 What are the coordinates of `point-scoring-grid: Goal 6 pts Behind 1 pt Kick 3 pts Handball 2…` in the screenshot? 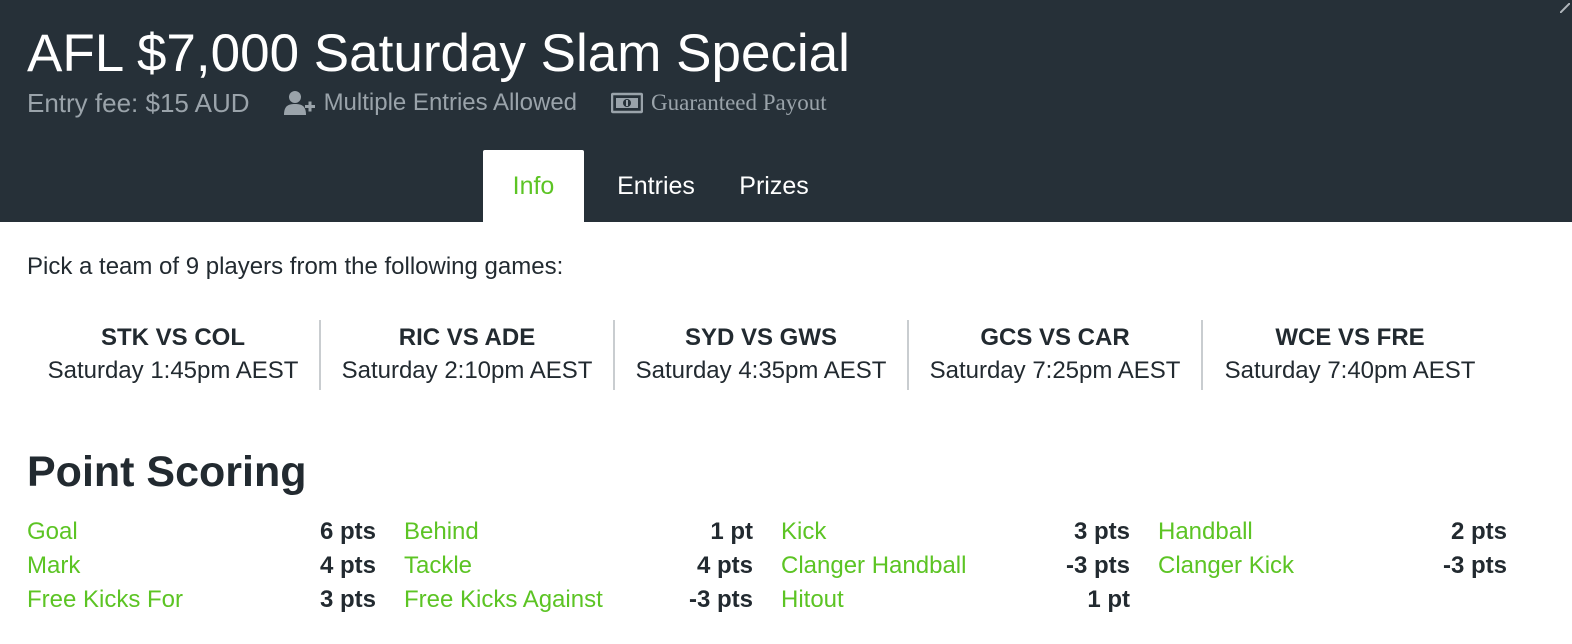 It's located at (769, 566).